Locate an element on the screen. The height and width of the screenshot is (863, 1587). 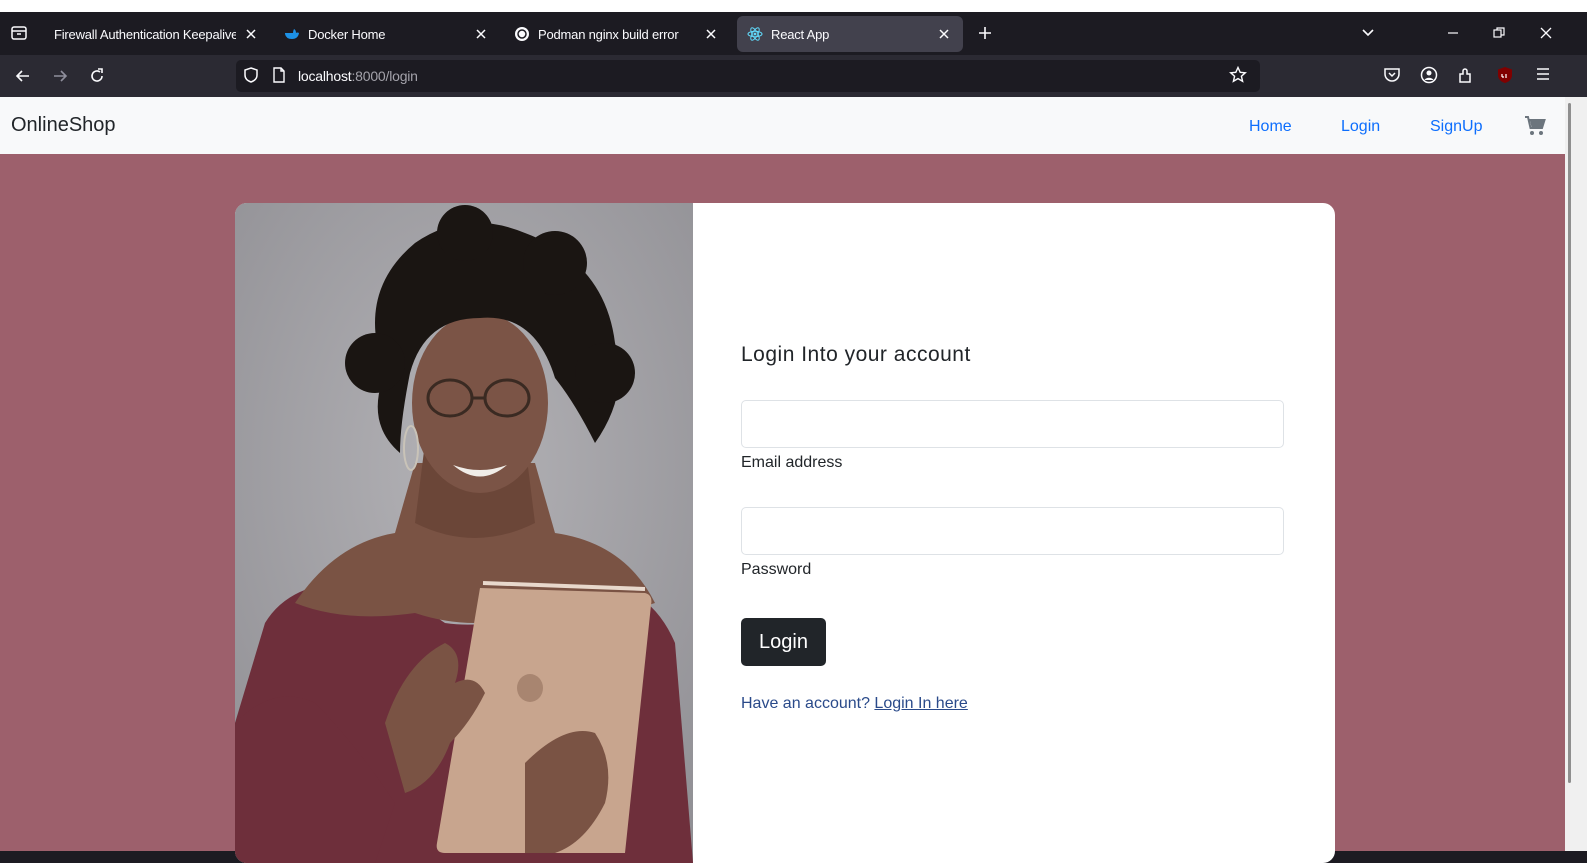
chevron-down-icon is located at coordinates (1368, 33).